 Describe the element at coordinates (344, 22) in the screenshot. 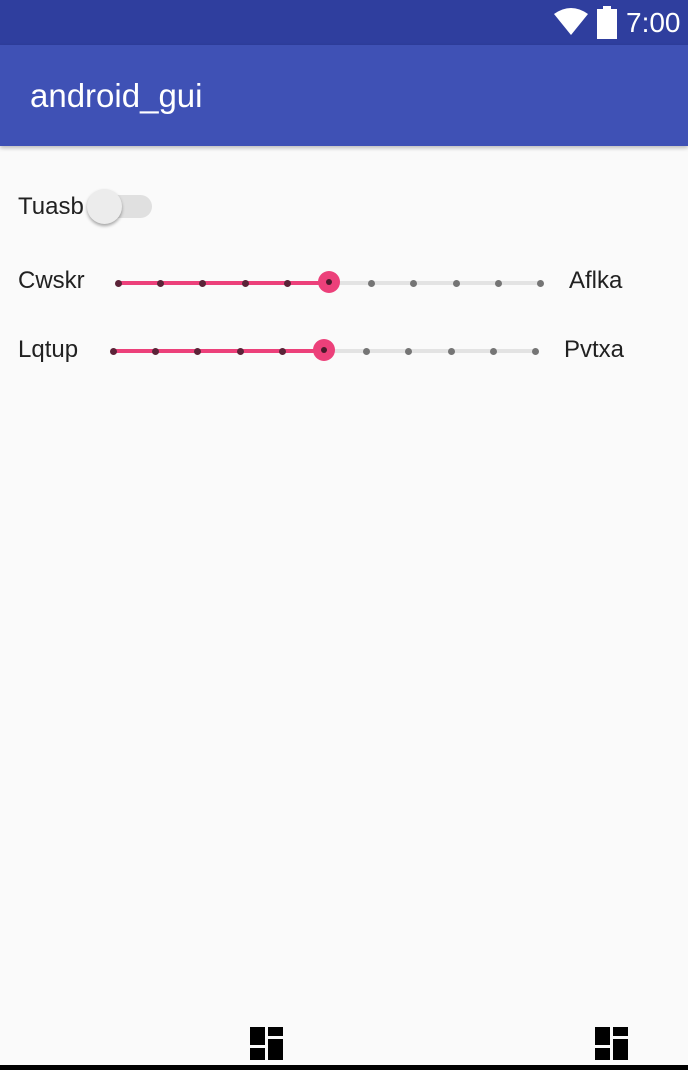

I see `status-bar: 7:00` at that location.